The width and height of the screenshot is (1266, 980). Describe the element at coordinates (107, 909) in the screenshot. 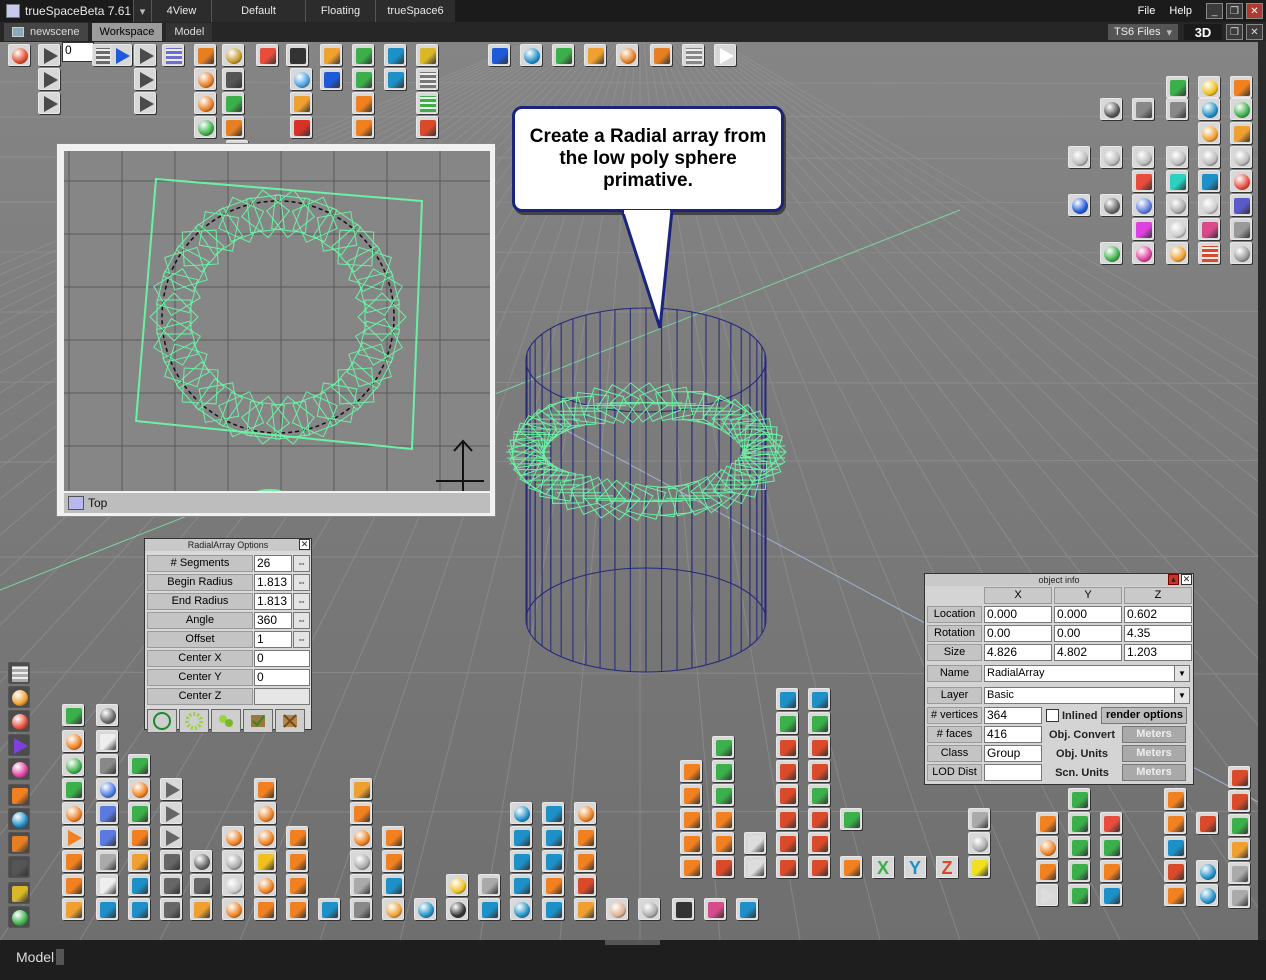

I see `nozzle-icon` at that location.